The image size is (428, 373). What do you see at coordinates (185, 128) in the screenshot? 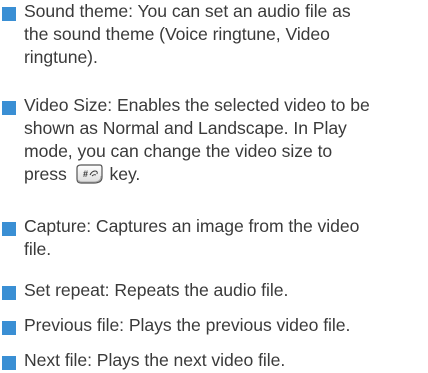
I see `text-line: shown as Normal and Landscape. In Play` at bounding box center [185, 128].